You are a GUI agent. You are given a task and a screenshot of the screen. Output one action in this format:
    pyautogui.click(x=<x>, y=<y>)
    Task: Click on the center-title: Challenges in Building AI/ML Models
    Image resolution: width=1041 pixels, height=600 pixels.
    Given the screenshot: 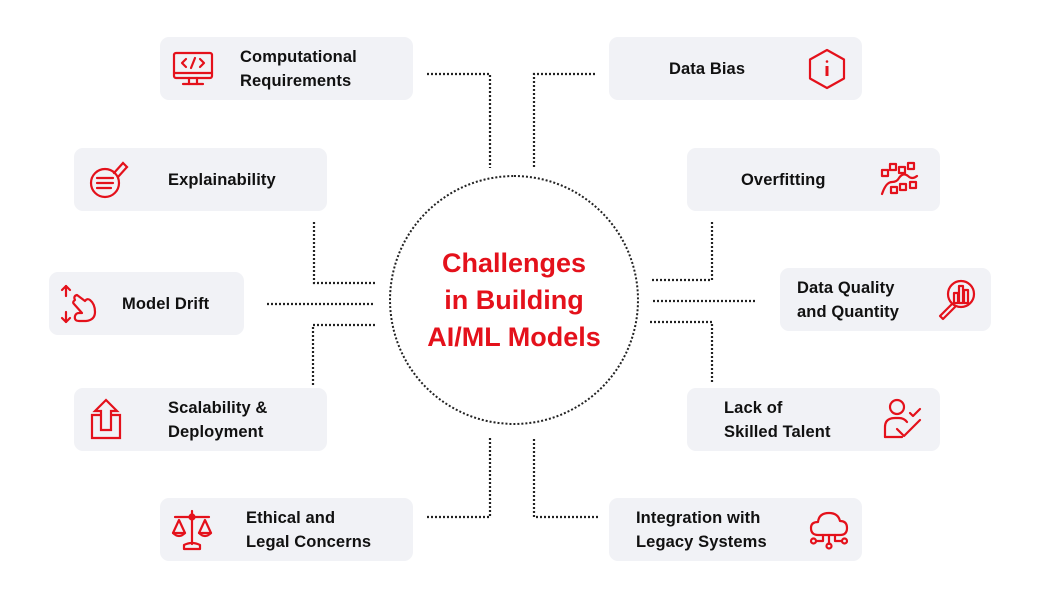 What is the action you would take?
    pyautogui.click(x=514, y=300)
    